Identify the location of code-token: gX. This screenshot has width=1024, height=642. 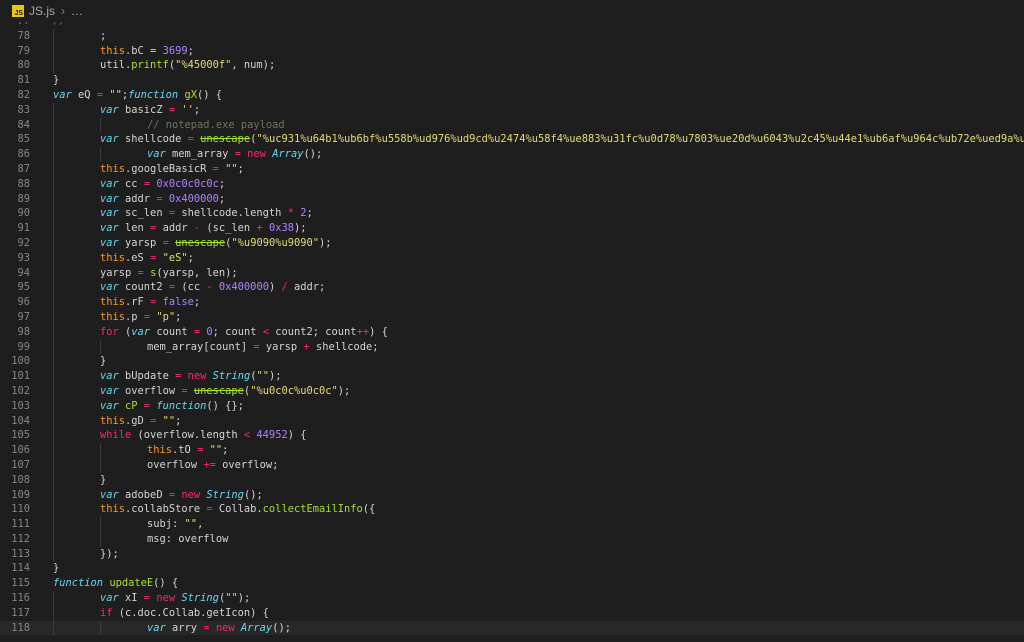
(190, 94).